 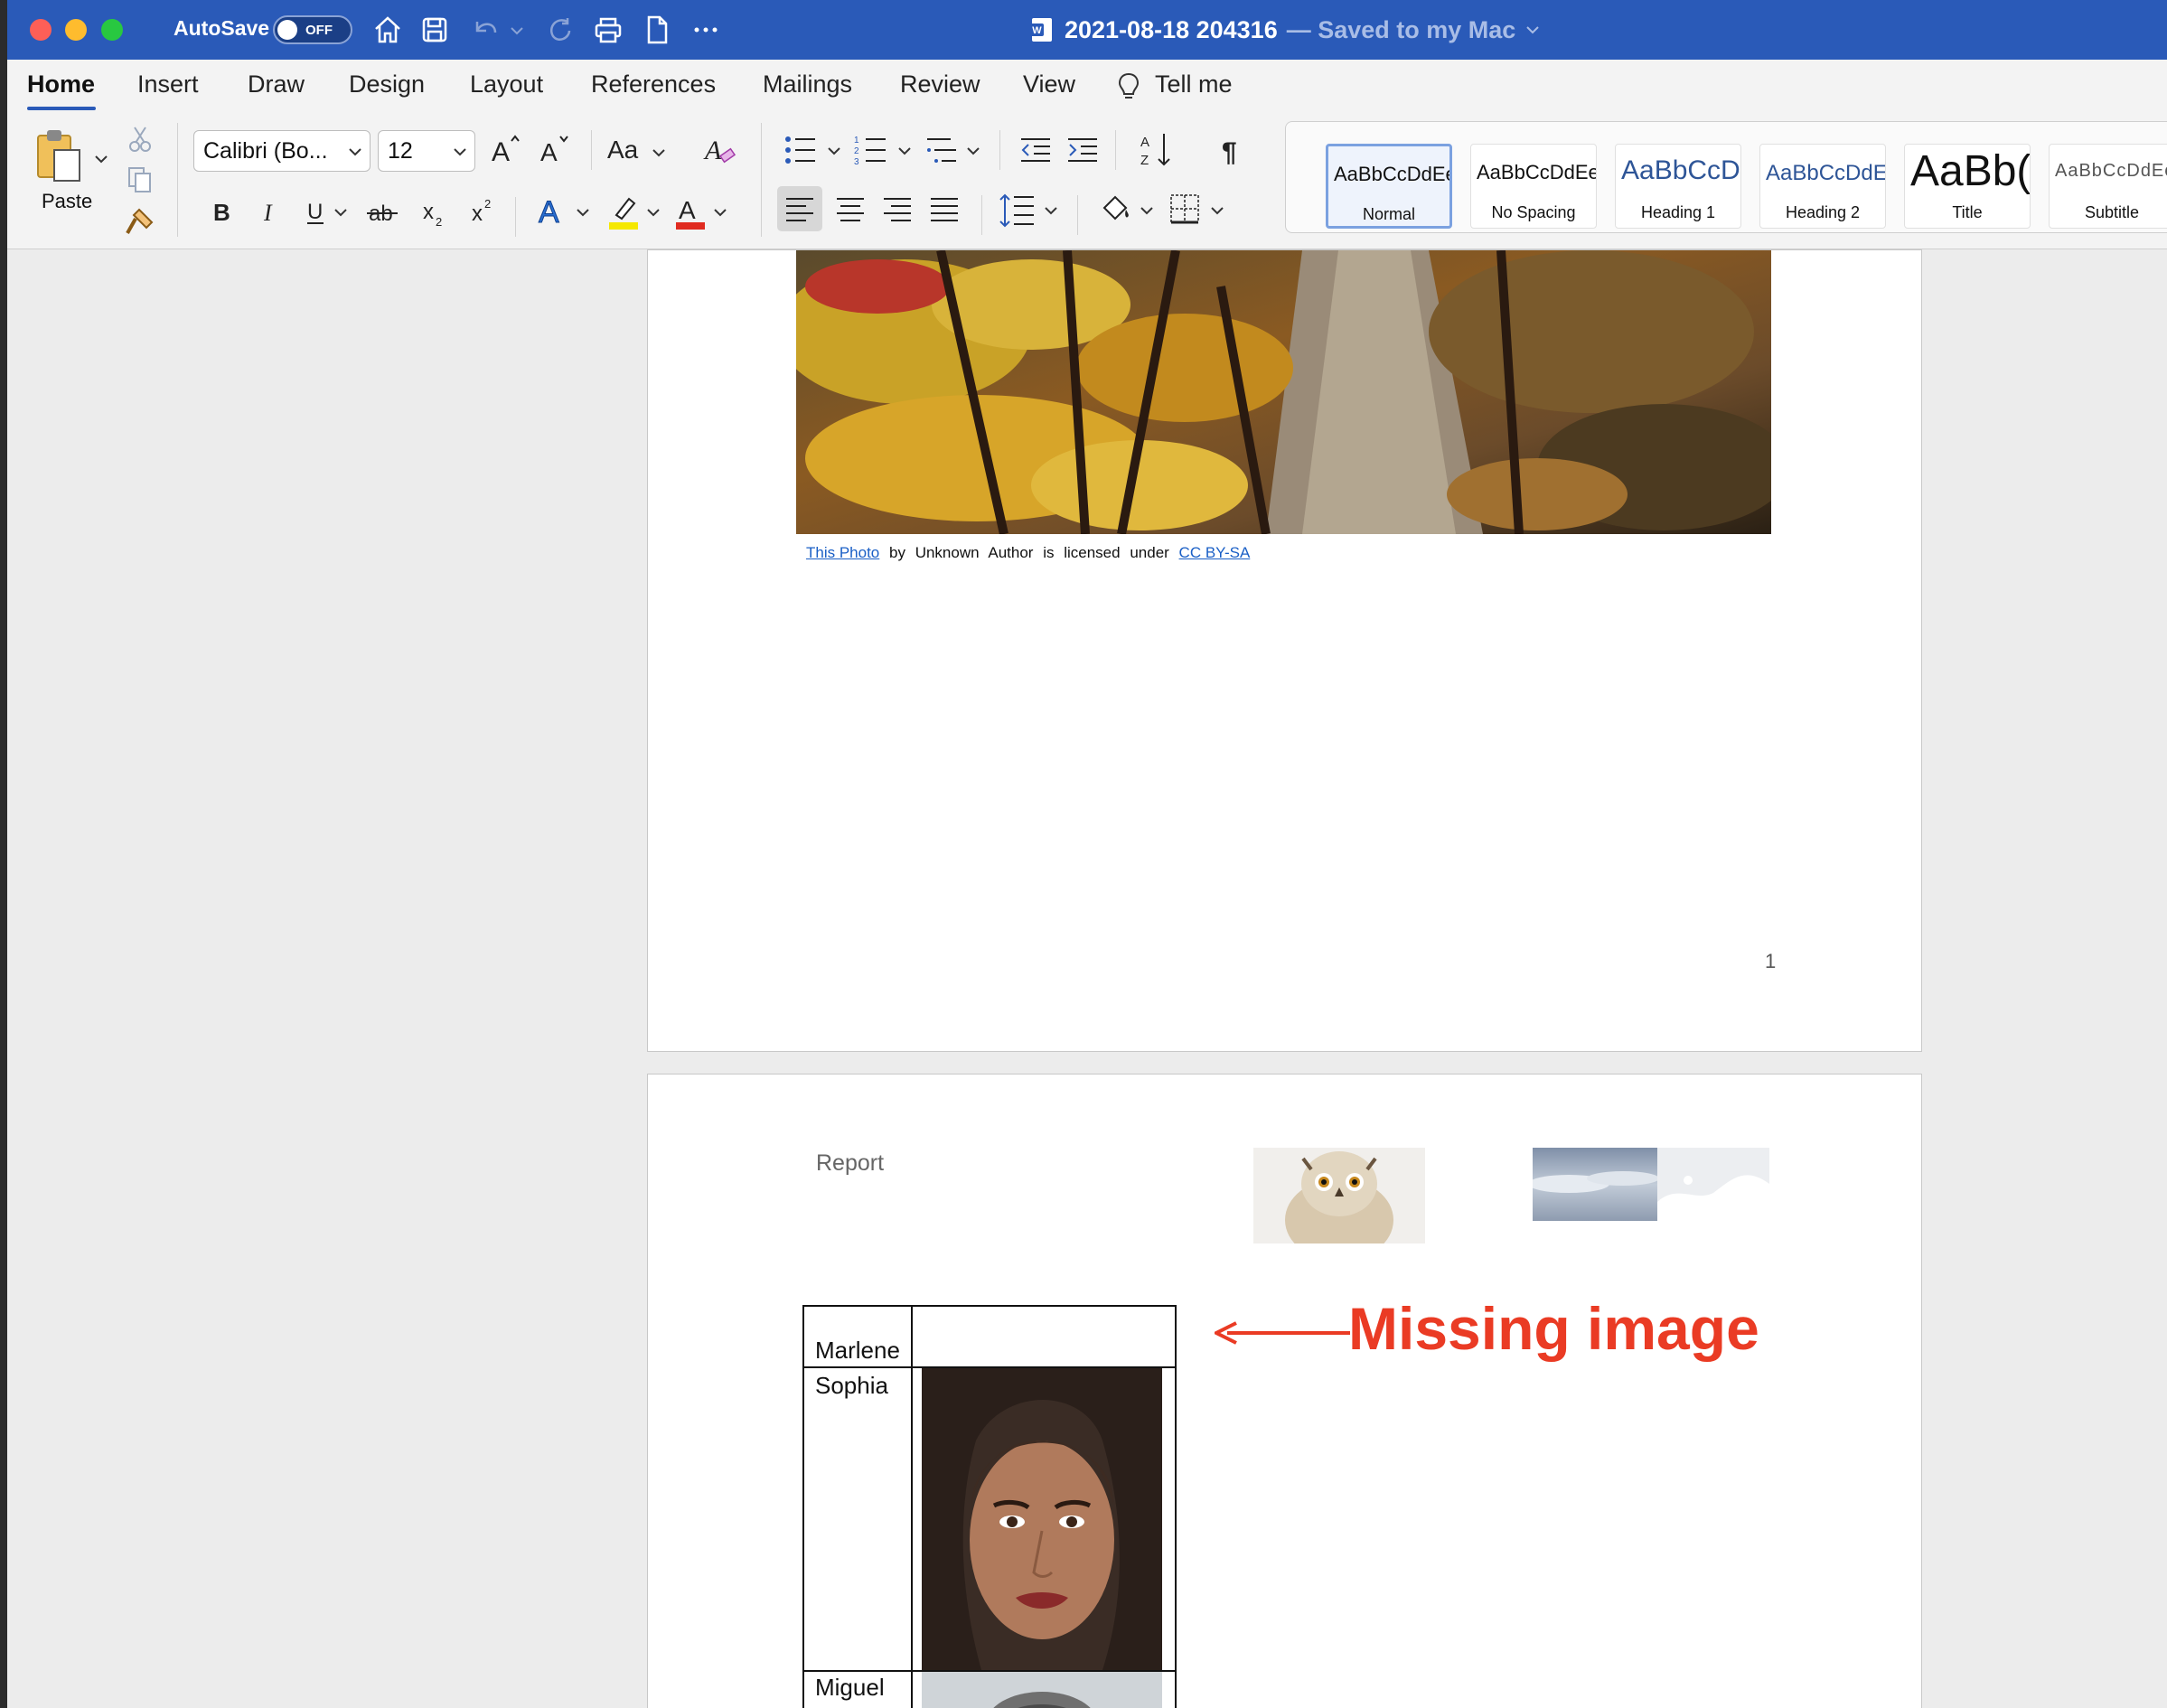 What do you see at coordinates (690, 211) in the screenshot?
I see `font-color-icon: A` at bounding box center [690, 211].